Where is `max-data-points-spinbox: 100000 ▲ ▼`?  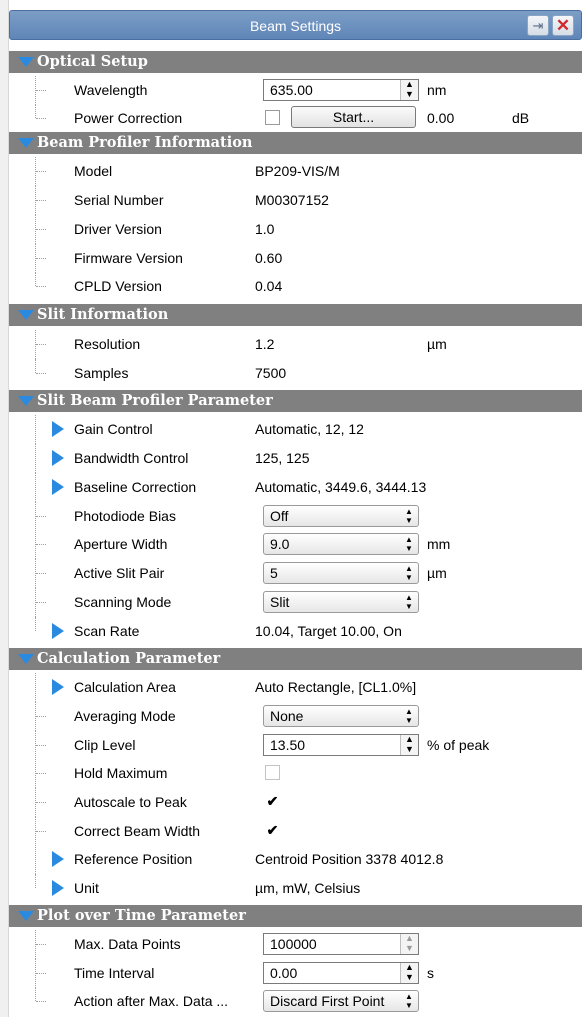 max-data-points-spinbox: 100000 ▲ ▼ is located at coordinates (341, 944).